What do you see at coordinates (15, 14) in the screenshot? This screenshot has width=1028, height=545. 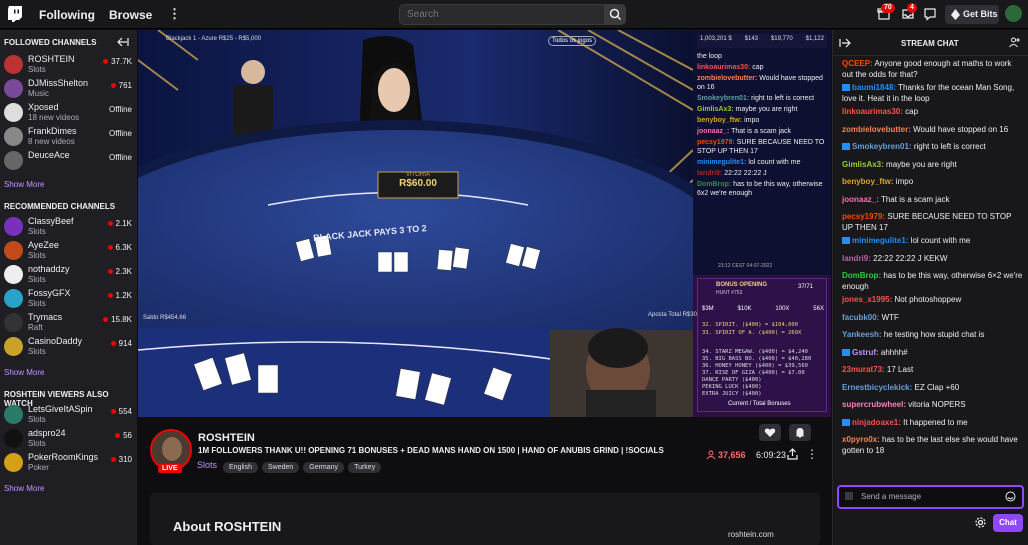 I see `twitch-logo-icon` at bounding box center [15, 14].